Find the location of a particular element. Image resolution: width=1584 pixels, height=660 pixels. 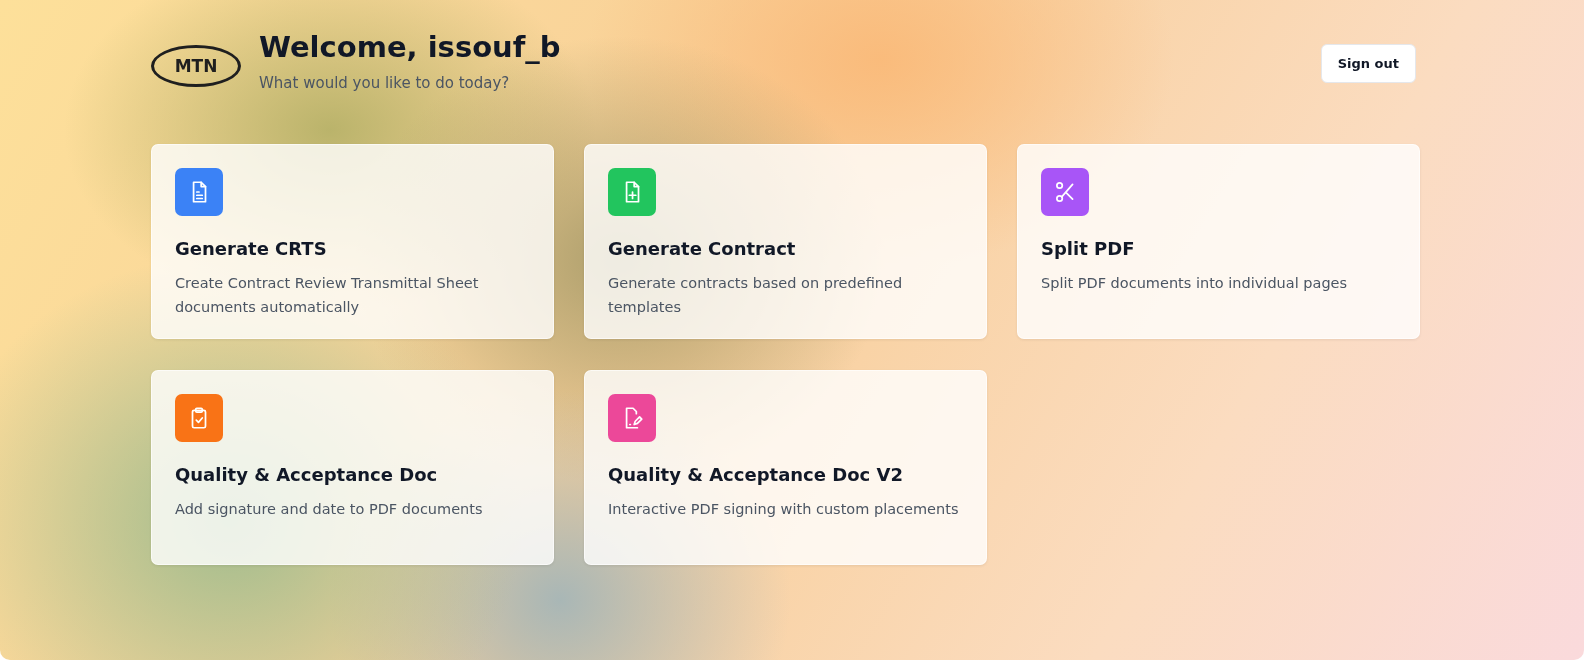

card-title: Generate CRTS is located at coordinates (251, 248).